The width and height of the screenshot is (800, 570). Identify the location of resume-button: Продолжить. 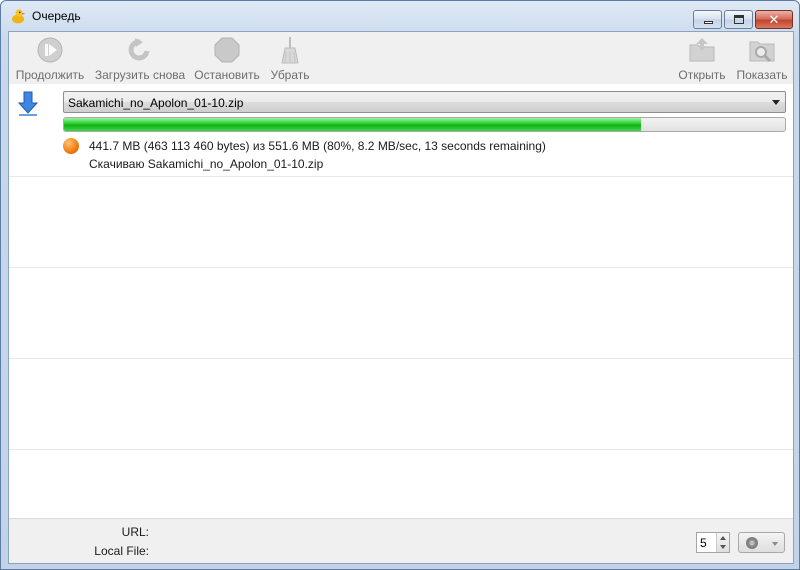
(50, 58).